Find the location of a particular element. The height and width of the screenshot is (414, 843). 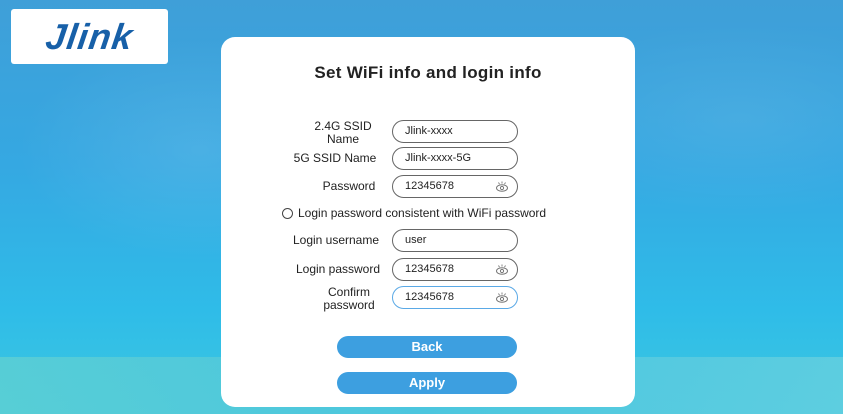

confirm-password-input: 12345678 is located at coordinates (455, 297).